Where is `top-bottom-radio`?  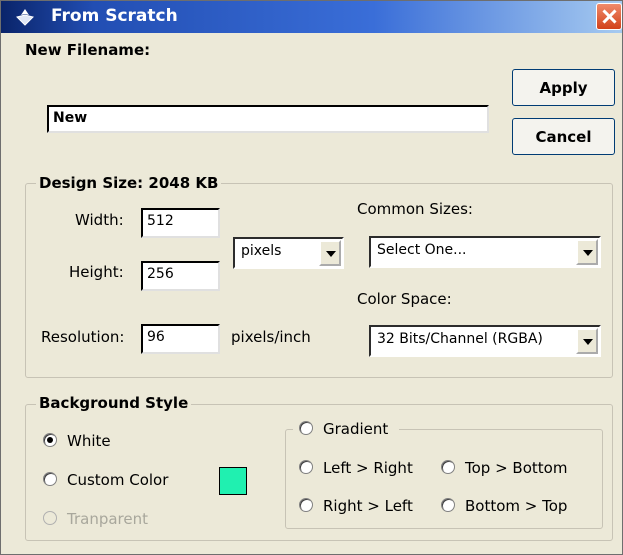
top-bottom-radio is located at coordinates (448, 467).